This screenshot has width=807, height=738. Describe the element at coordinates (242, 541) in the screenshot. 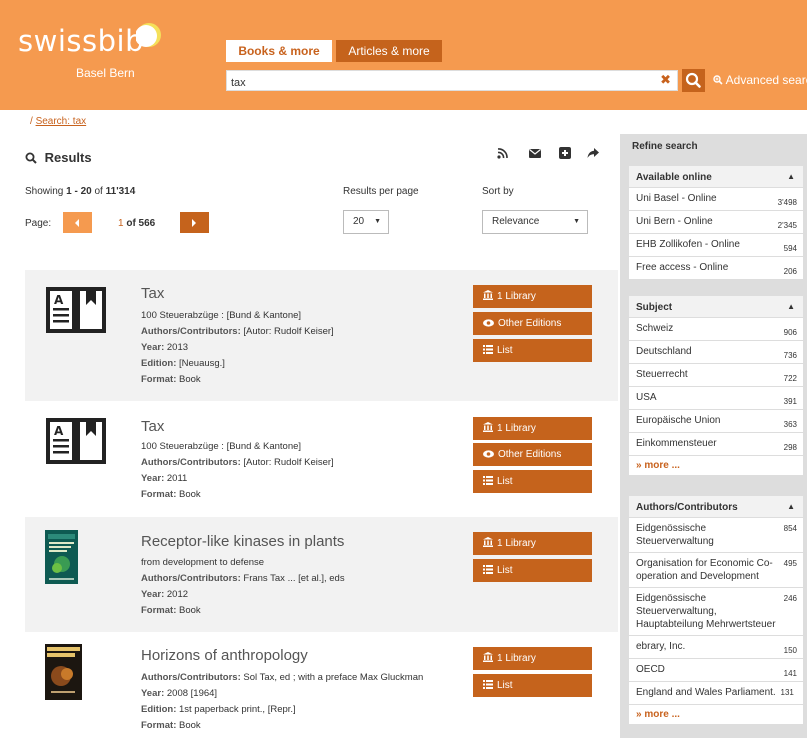

I see `result-title-link: Receptor-like kinases in plants` at that location.